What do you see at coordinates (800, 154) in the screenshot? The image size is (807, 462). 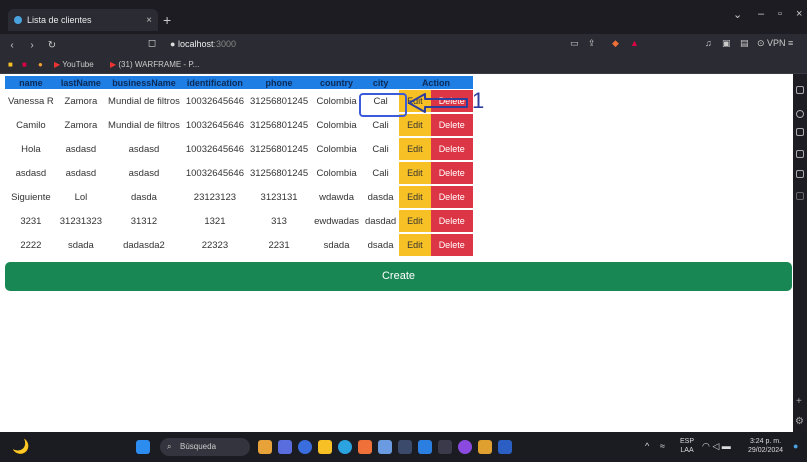 I see `sidebar-bookmark-icon` at bounding box center [800, 154].